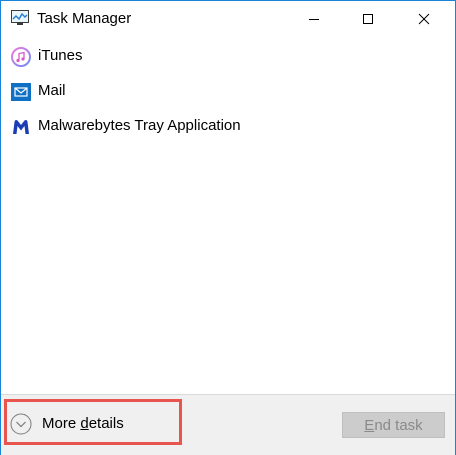 This screenshot has height=455, width=456. Describe the element at coordinates (139, 125) in the screenshot. I see `list-item-label: Malwarebytes Tray Application` at that location.